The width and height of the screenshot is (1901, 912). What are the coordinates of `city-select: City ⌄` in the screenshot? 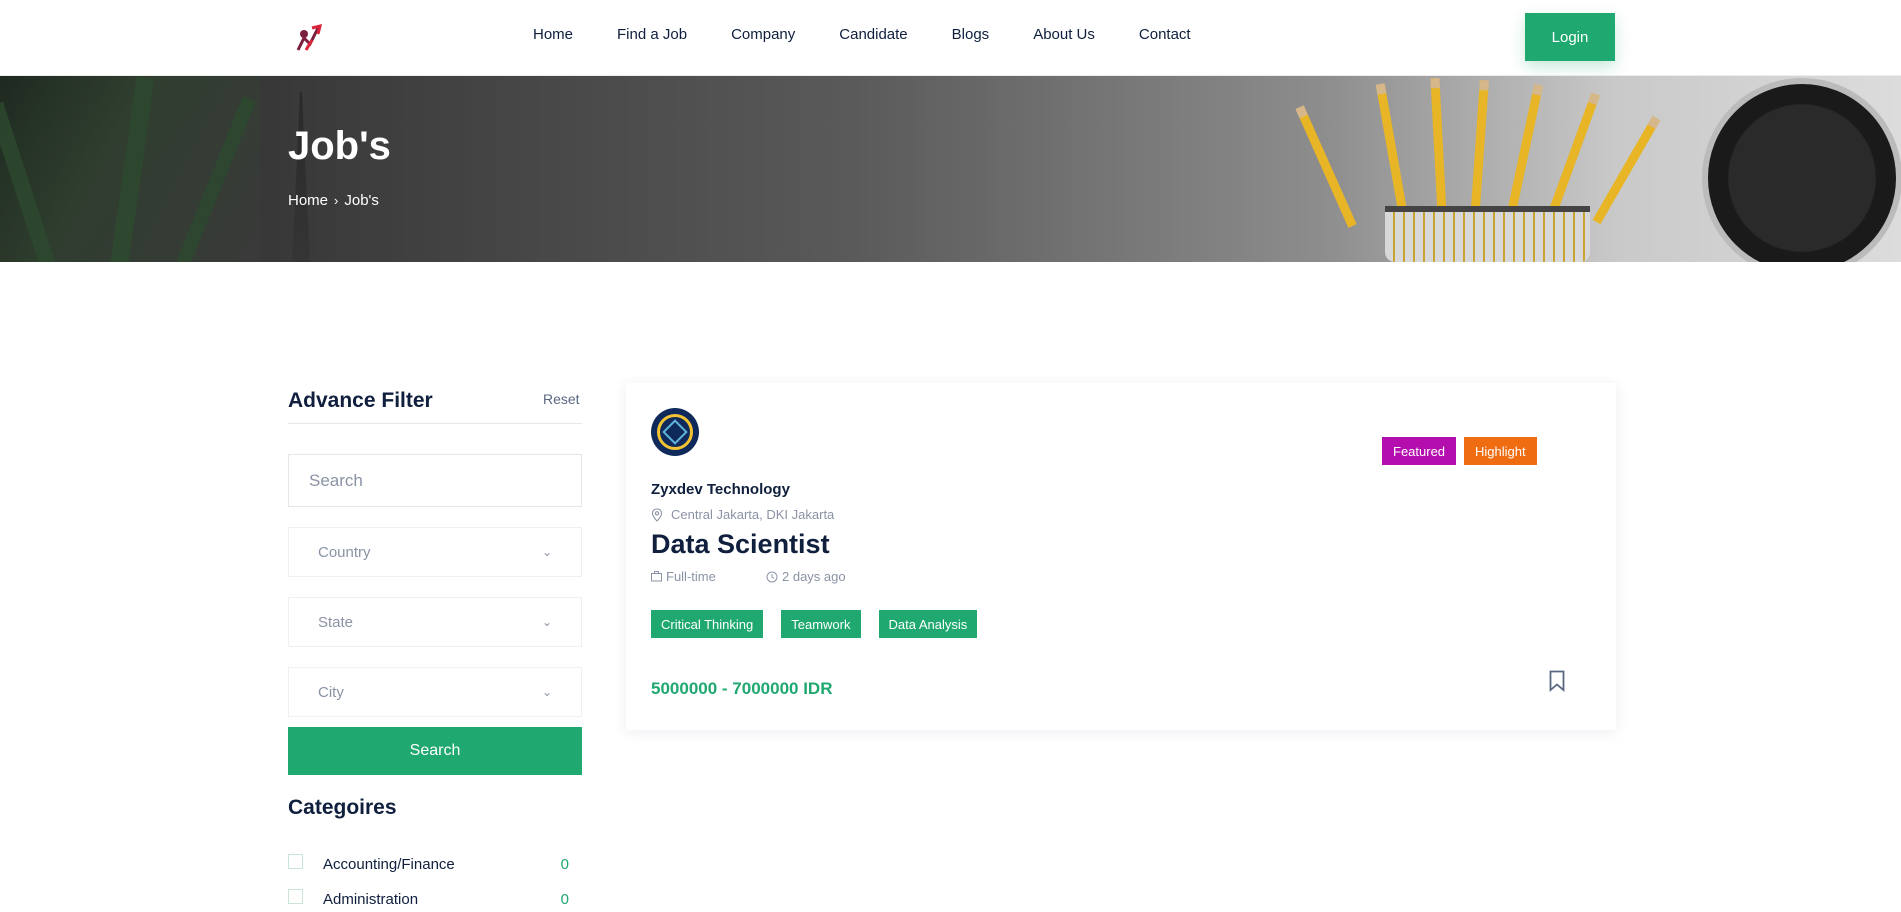 It's located at (435, 692).